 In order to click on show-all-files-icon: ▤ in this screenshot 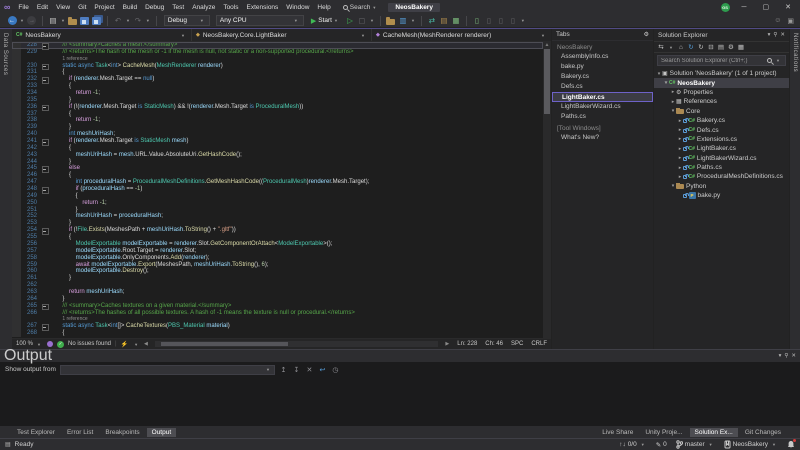, I will do `click(721, 47)`.